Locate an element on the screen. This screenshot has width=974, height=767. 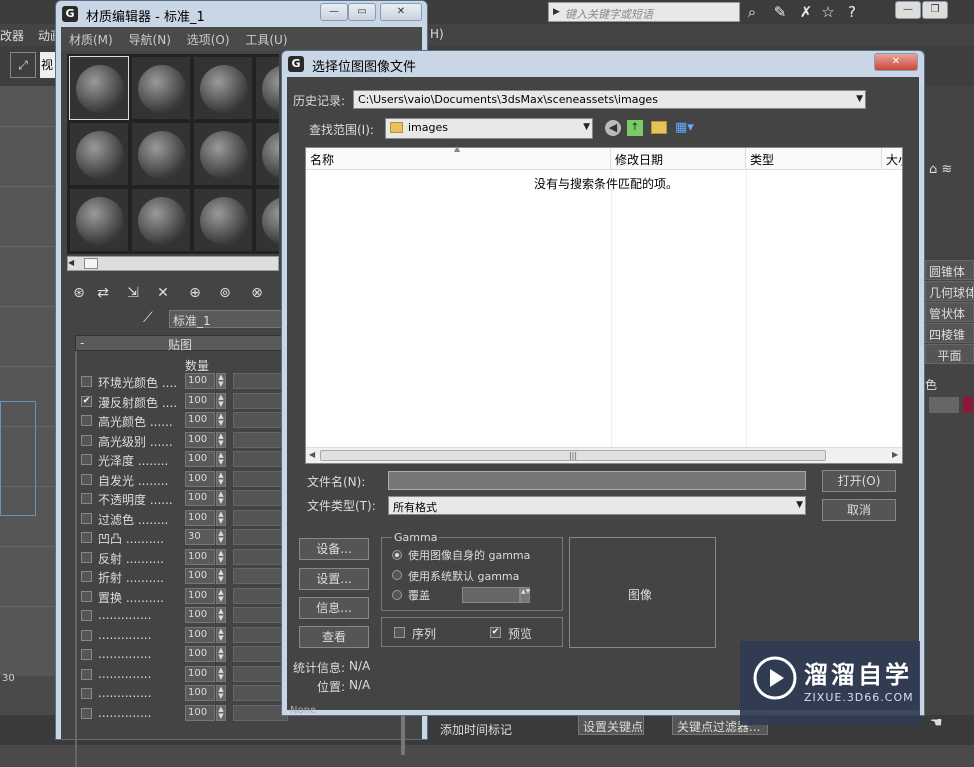
object-color-swatch is located at coordinates (968, 405).